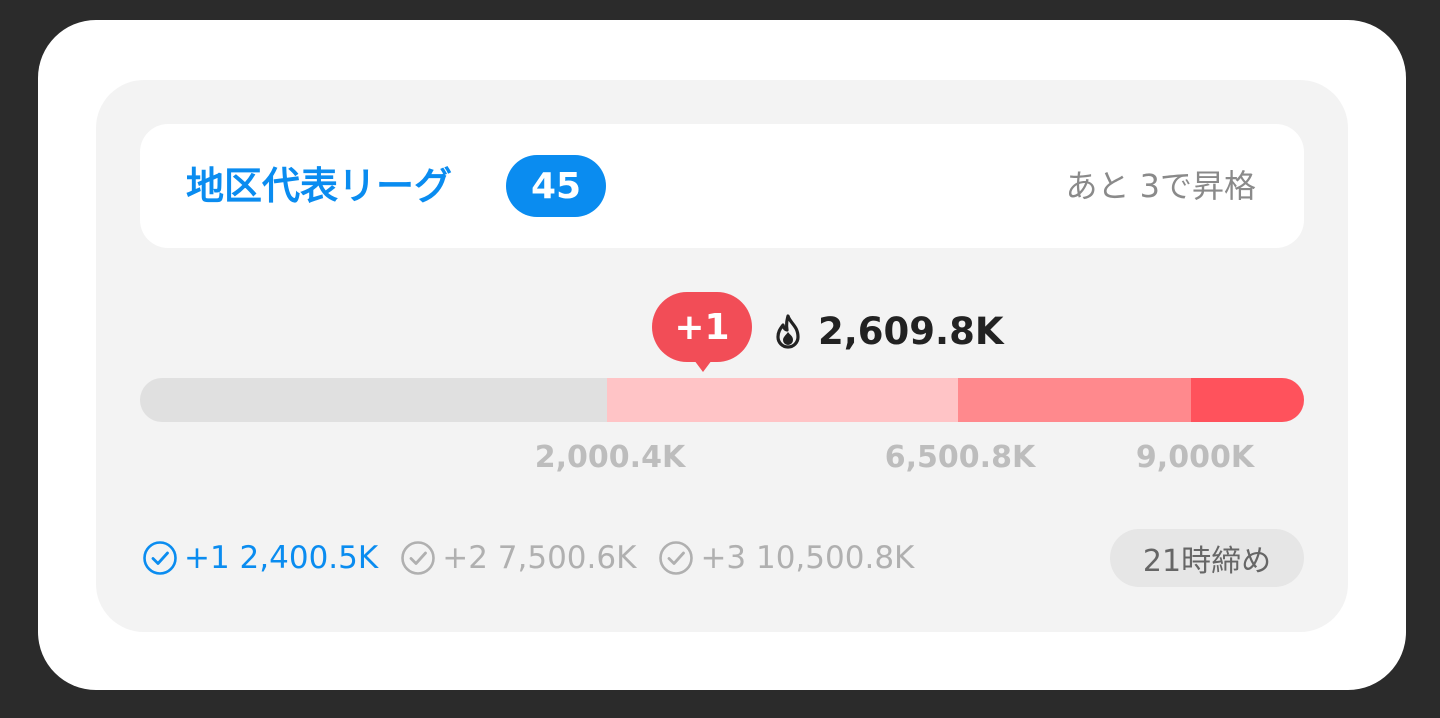 This screenshot has height=718, width=1440. I want to click on threshold-label-3: 9,000K, so click(1195, 457).